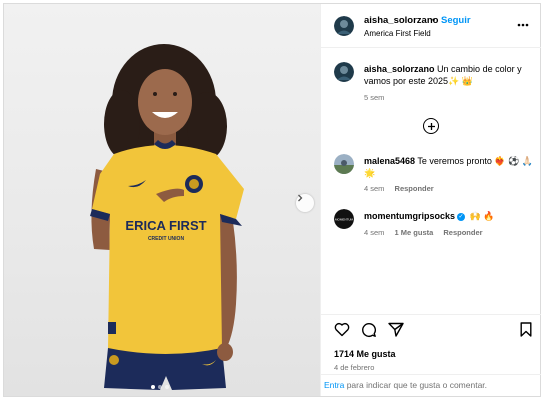 This screenshot has height=400, width=544. I want to click on post-date: 4 de febrero, so click(354, 367).